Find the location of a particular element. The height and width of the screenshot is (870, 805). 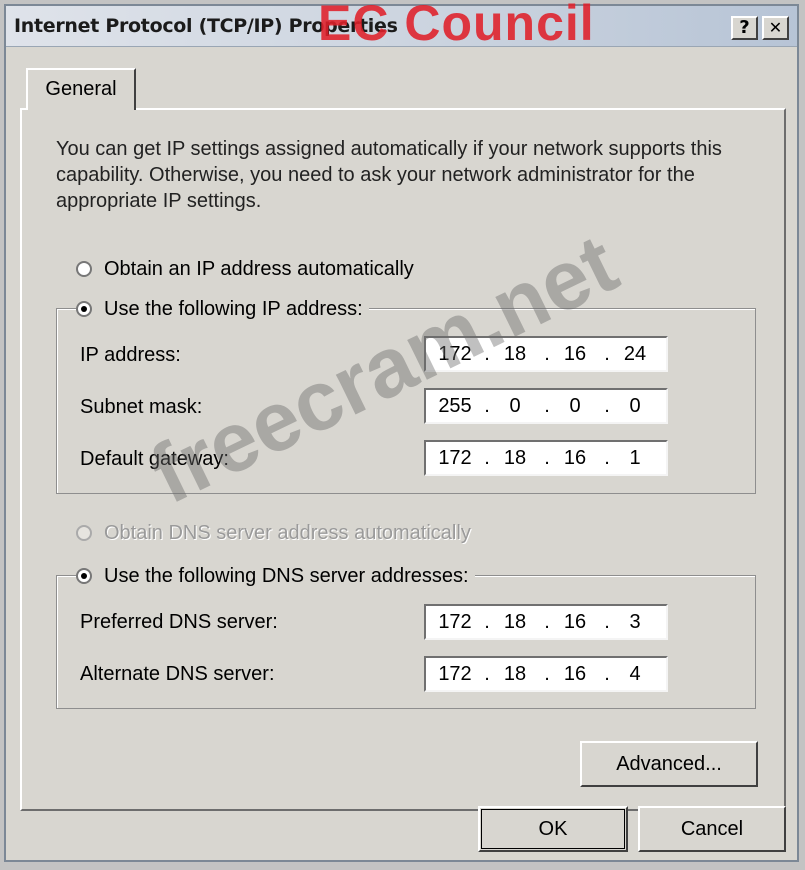

use-following-ip-option: Use the following IP address: is located at coordinates (222, 309).